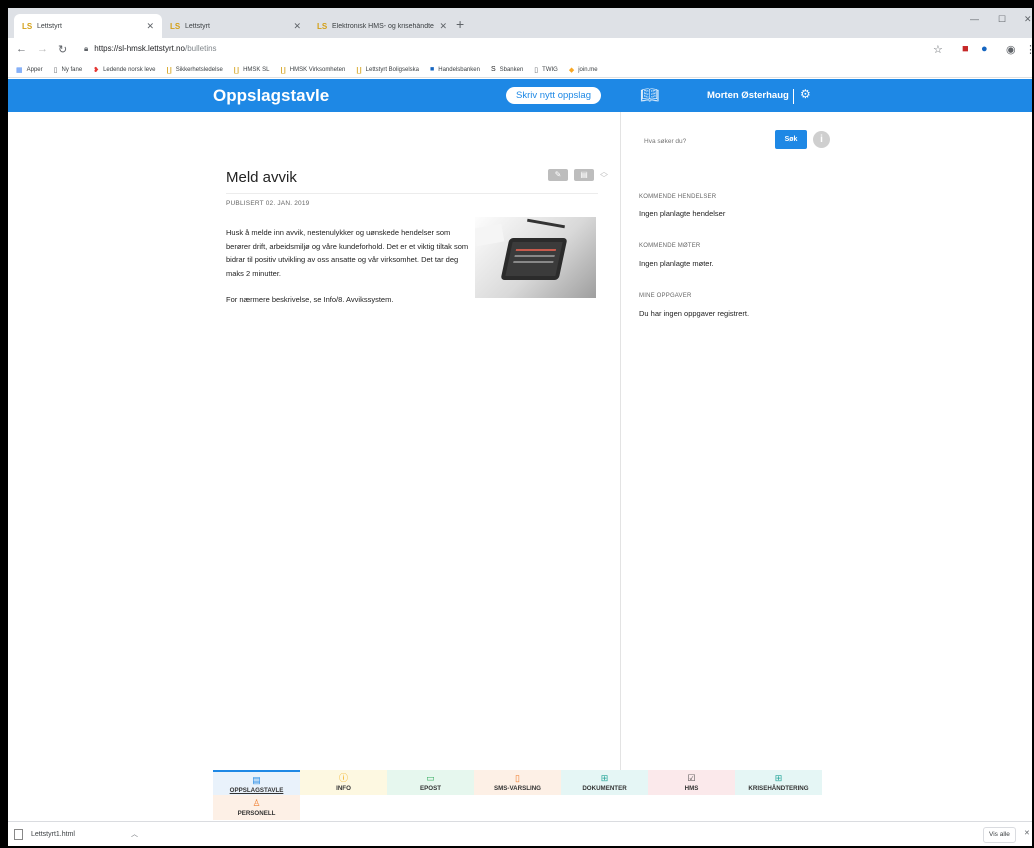 This screenshot has width=1034, height=848. Describe the element at coordinates (938, 49) in the screenshot. I see `bookmark-star-icon: ☆` at that location.